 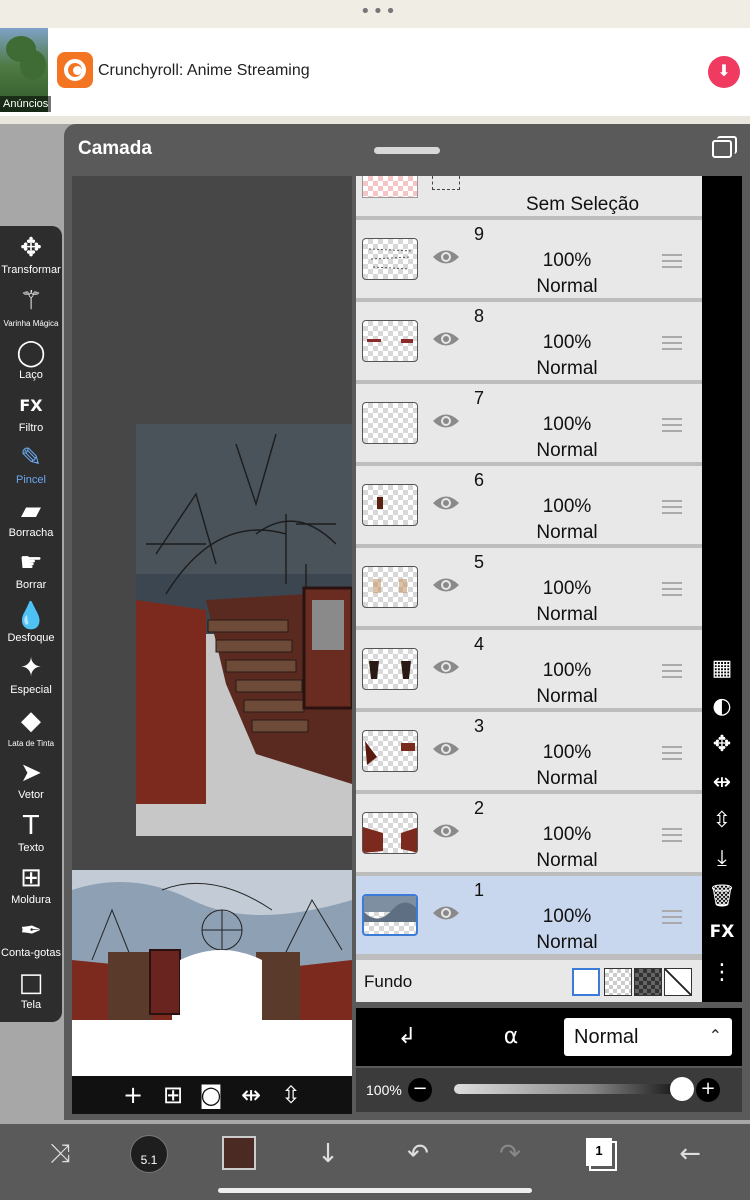 What do you see at coordinates (722, 706) in the screenshot?
I see `circle-half-icon: ◐` at bounding box center [722, 706].